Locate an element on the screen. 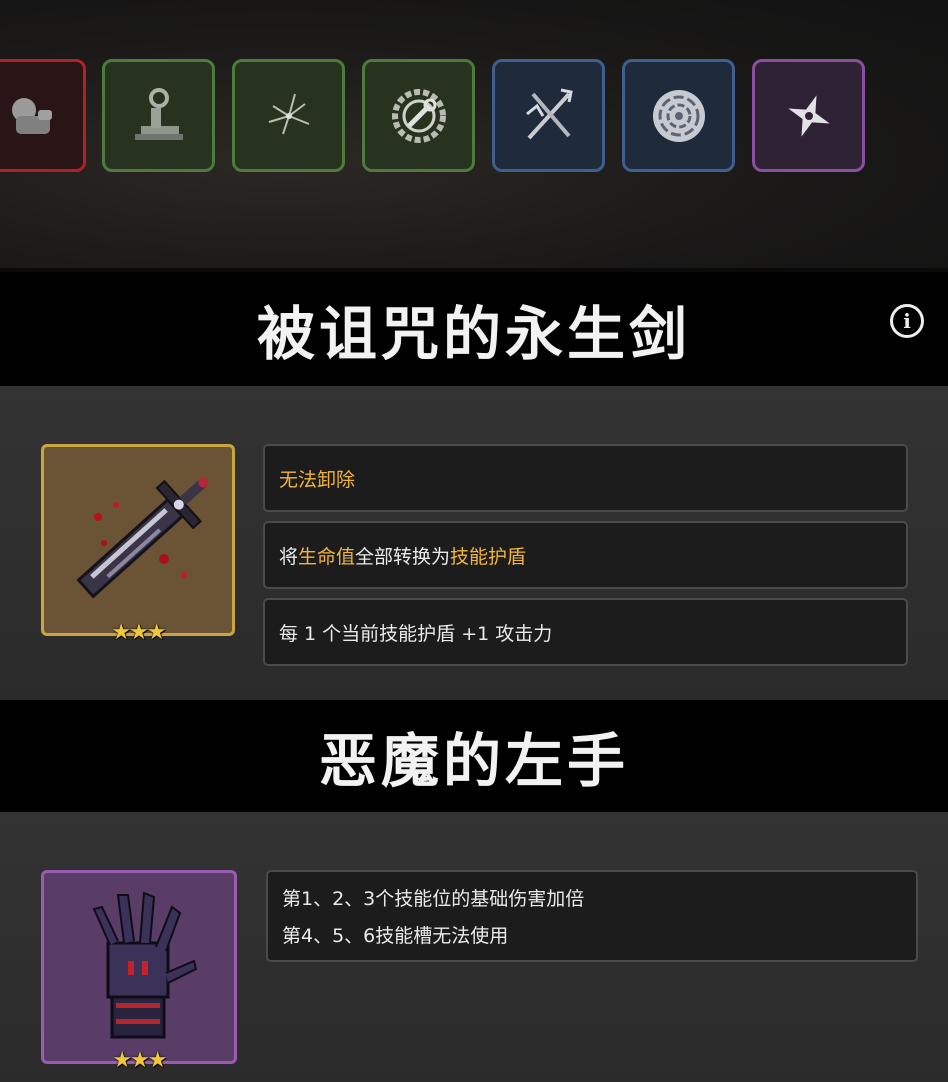 This screenshot has height=1082, width=948. desc-line-2: 第4、5、6技能槽无法使用 is located at coordinates (395, 936).